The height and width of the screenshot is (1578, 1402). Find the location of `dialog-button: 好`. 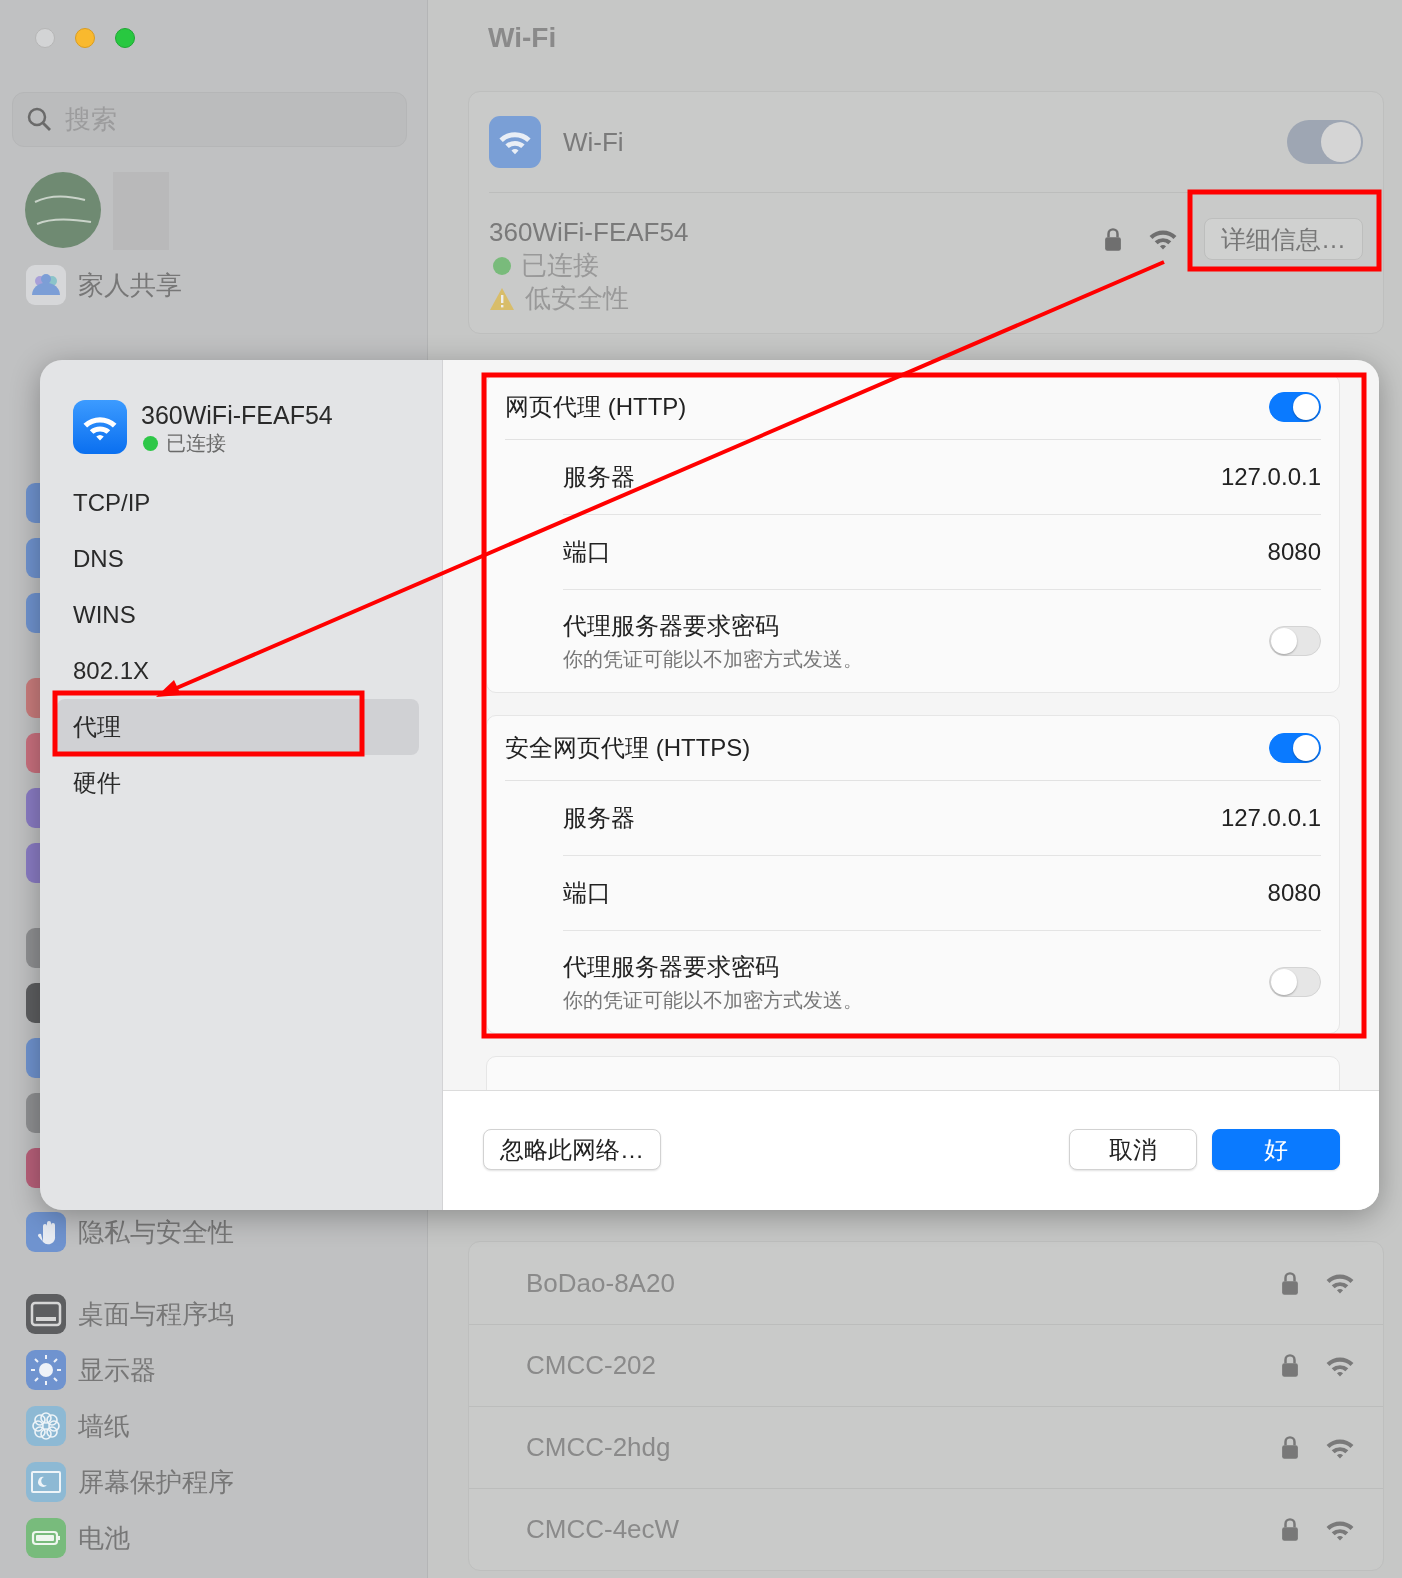

dialog-button: 好 is located at coordinates (1276, 1149).